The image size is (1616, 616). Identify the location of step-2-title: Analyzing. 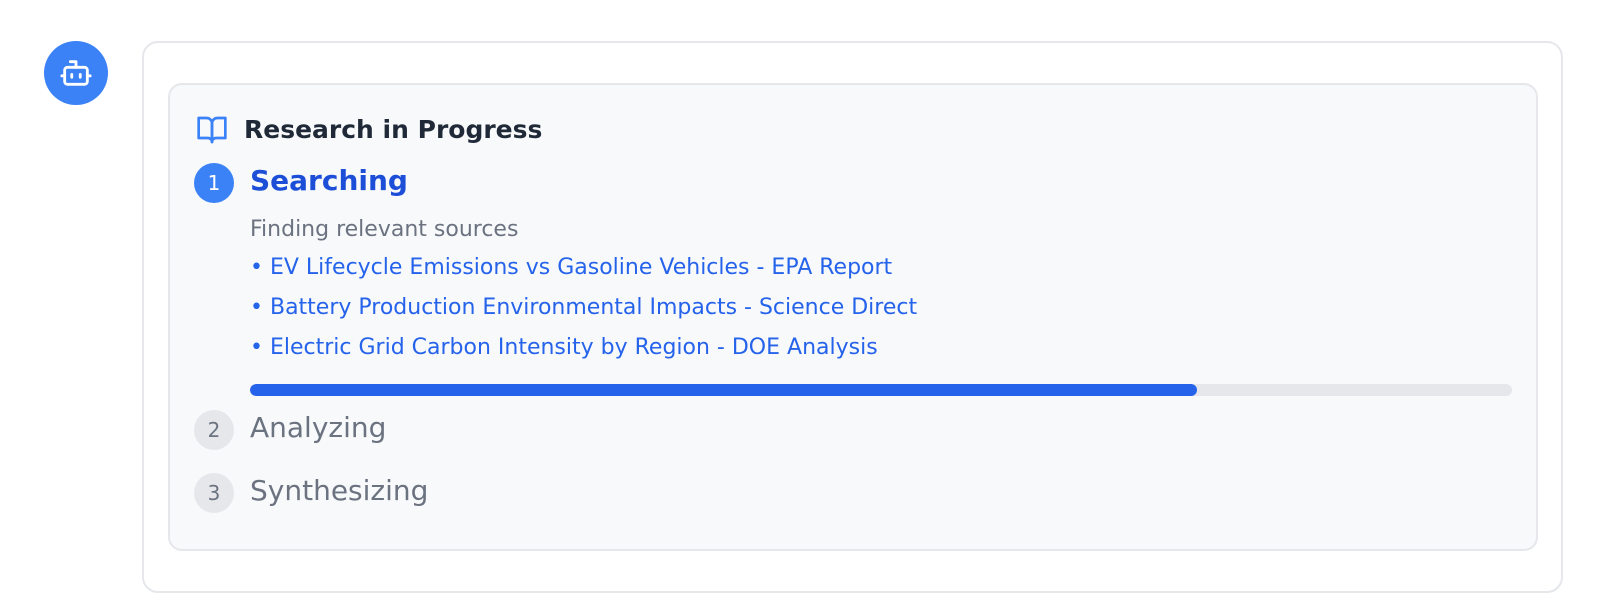
(318, 427).